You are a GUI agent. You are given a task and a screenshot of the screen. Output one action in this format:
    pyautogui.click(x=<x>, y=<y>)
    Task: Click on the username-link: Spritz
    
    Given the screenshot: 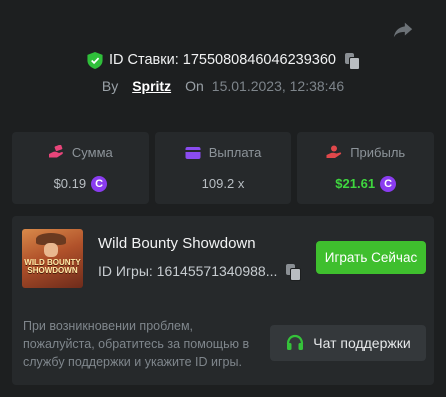 What is the action you would take?
    pyautogui.click(x=151, y=86)
    